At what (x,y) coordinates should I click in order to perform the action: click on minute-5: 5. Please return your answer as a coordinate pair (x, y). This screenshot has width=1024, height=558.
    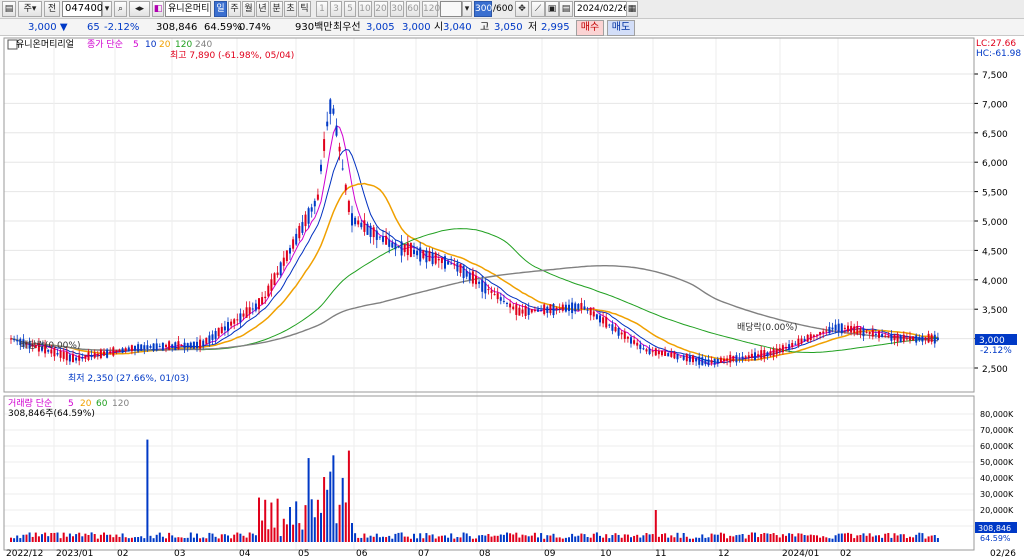
    Looking at the image, I should click on (350, 9).